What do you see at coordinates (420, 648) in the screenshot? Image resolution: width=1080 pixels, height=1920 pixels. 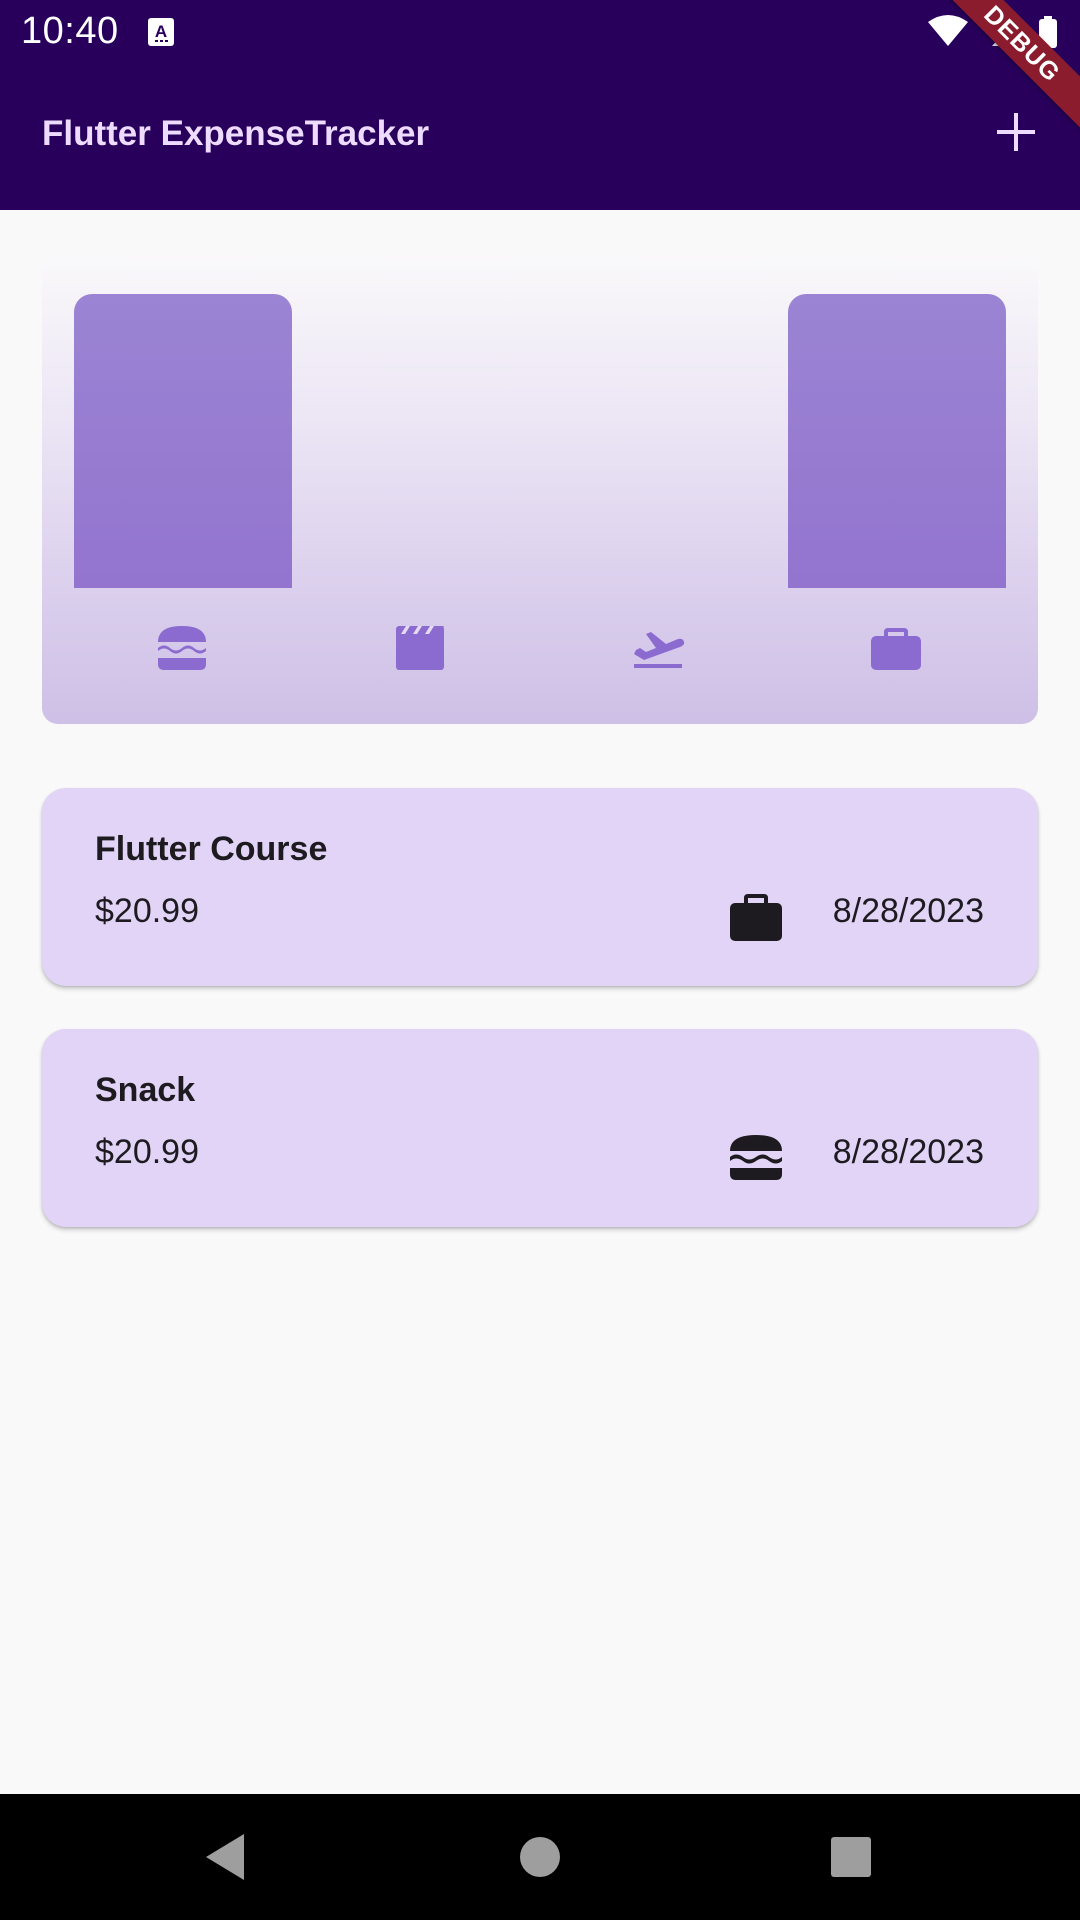 I see `clapperboard-icon` at bounding box center [420, 648].